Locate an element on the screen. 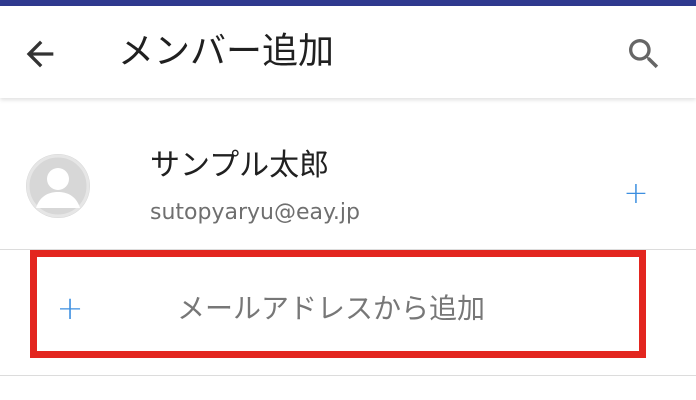 This screenshot has width=696, height=400. search-button is located at coordinates (644, 54).